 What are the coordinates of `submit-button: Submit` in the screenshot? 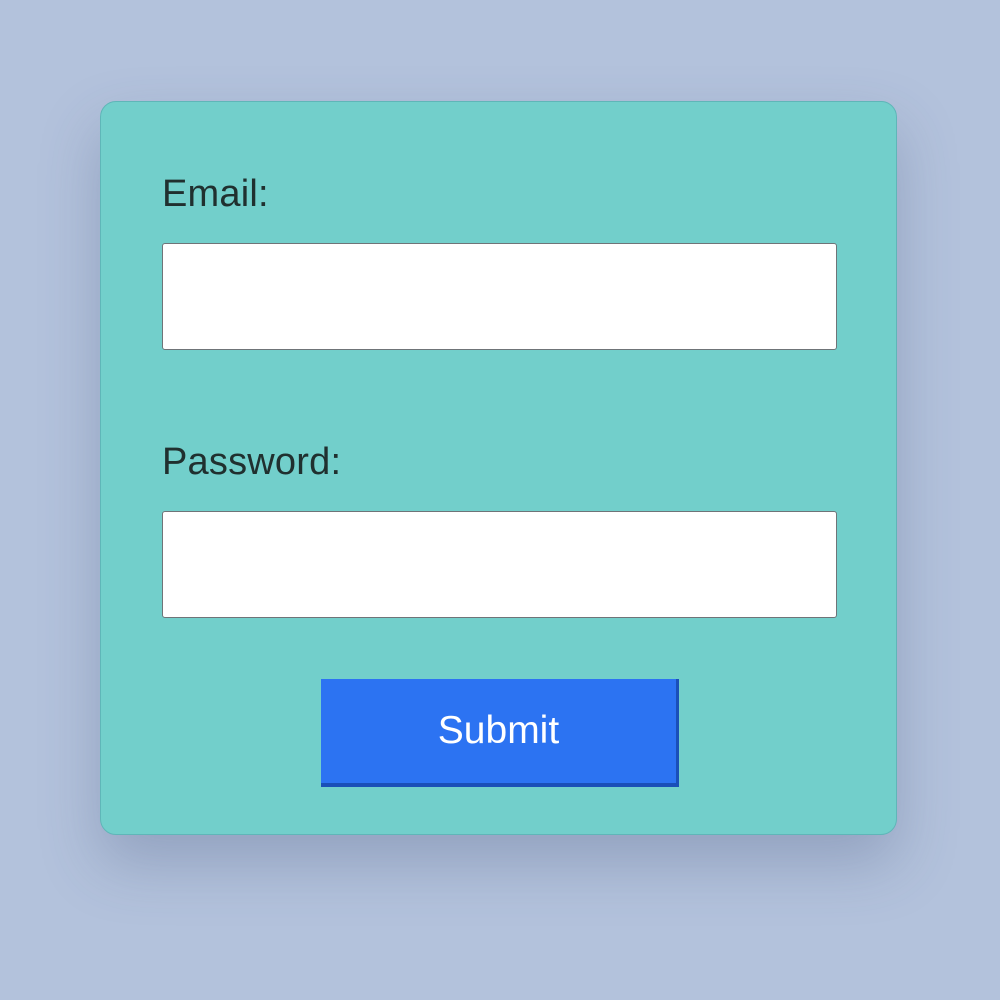 It's located at (500, 733).